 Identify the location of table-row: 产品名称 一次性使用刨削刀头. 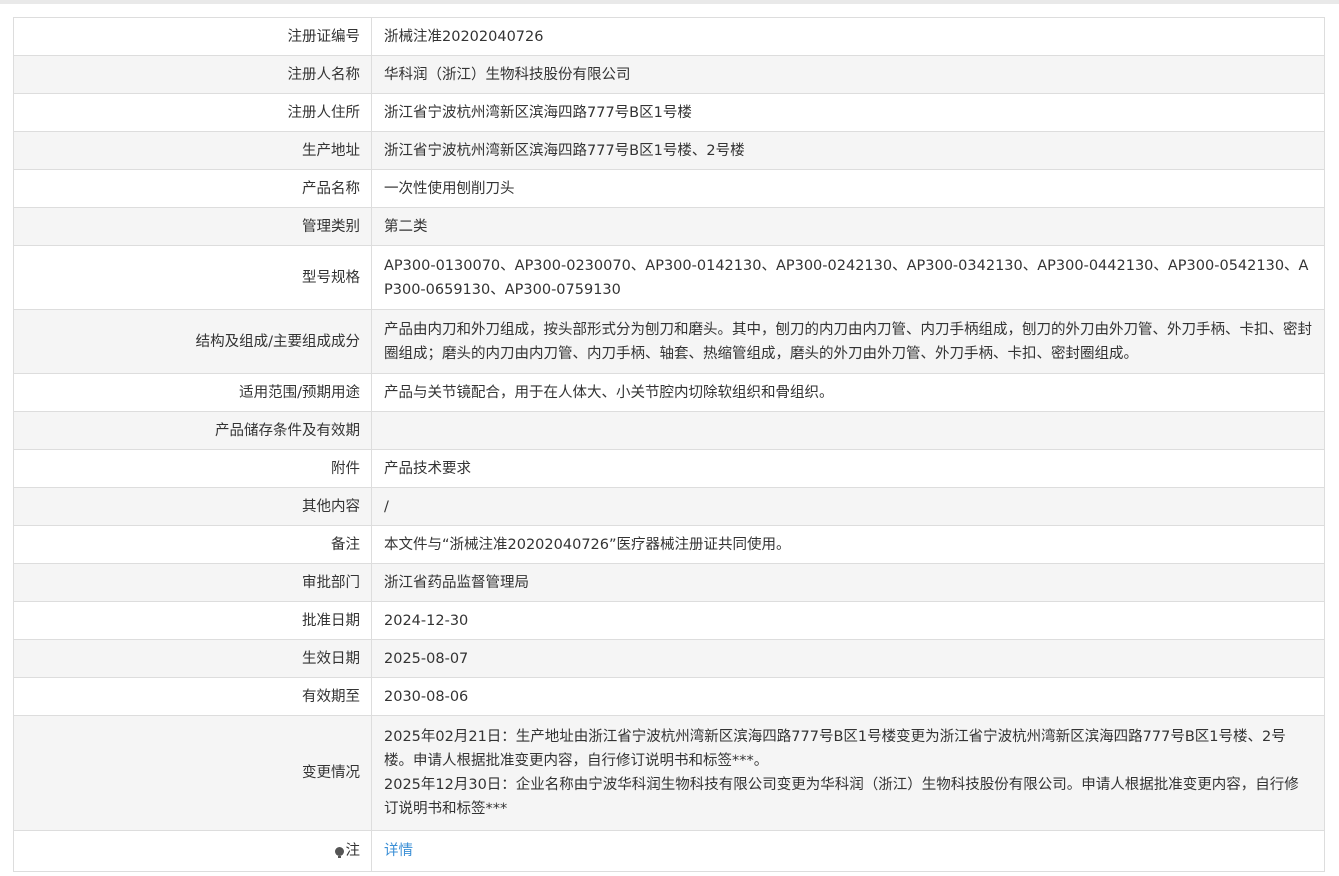
(669, 188).